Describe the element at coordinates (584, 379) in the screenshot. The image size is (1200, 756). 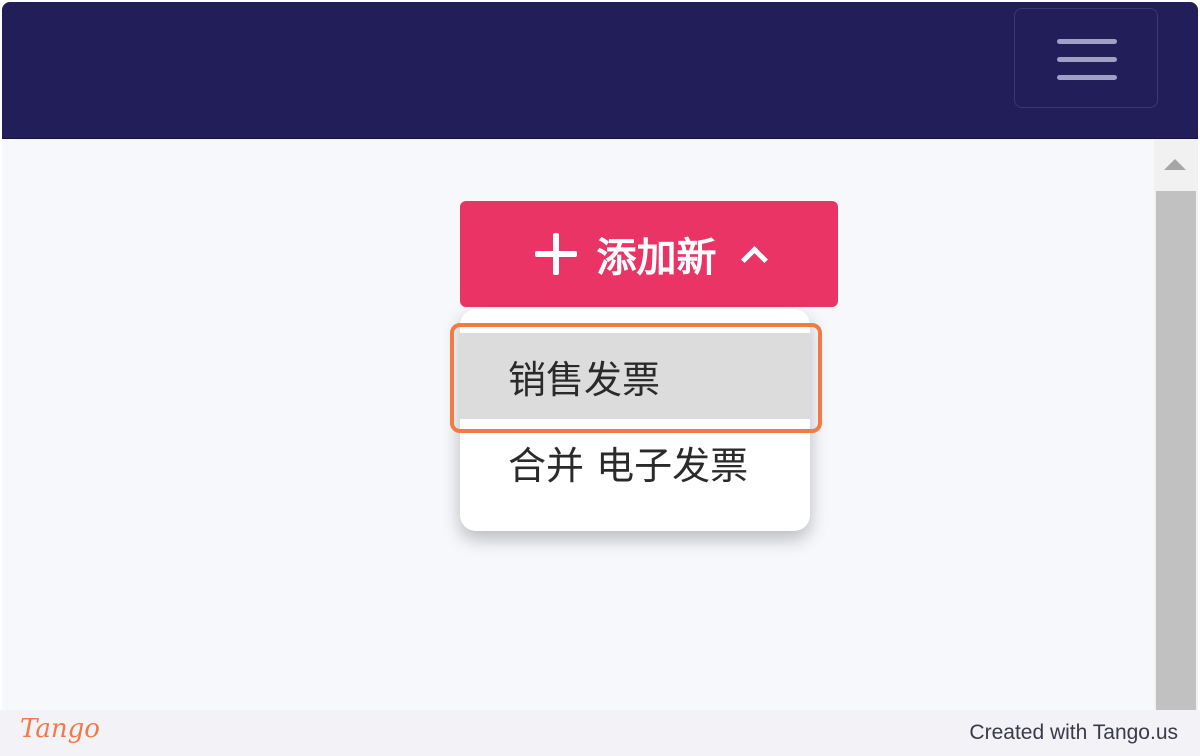
I see `menu-item-label: 销售发票` at that location.